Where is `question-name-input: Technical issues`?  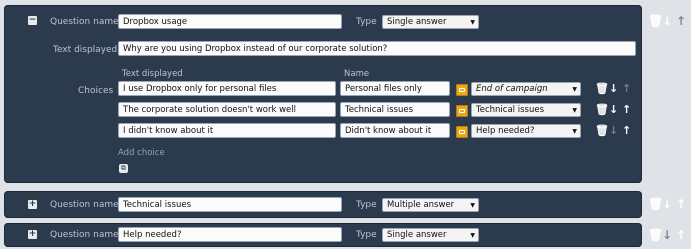 question-name-input: Technical issues is located at coordinates (230, 204).